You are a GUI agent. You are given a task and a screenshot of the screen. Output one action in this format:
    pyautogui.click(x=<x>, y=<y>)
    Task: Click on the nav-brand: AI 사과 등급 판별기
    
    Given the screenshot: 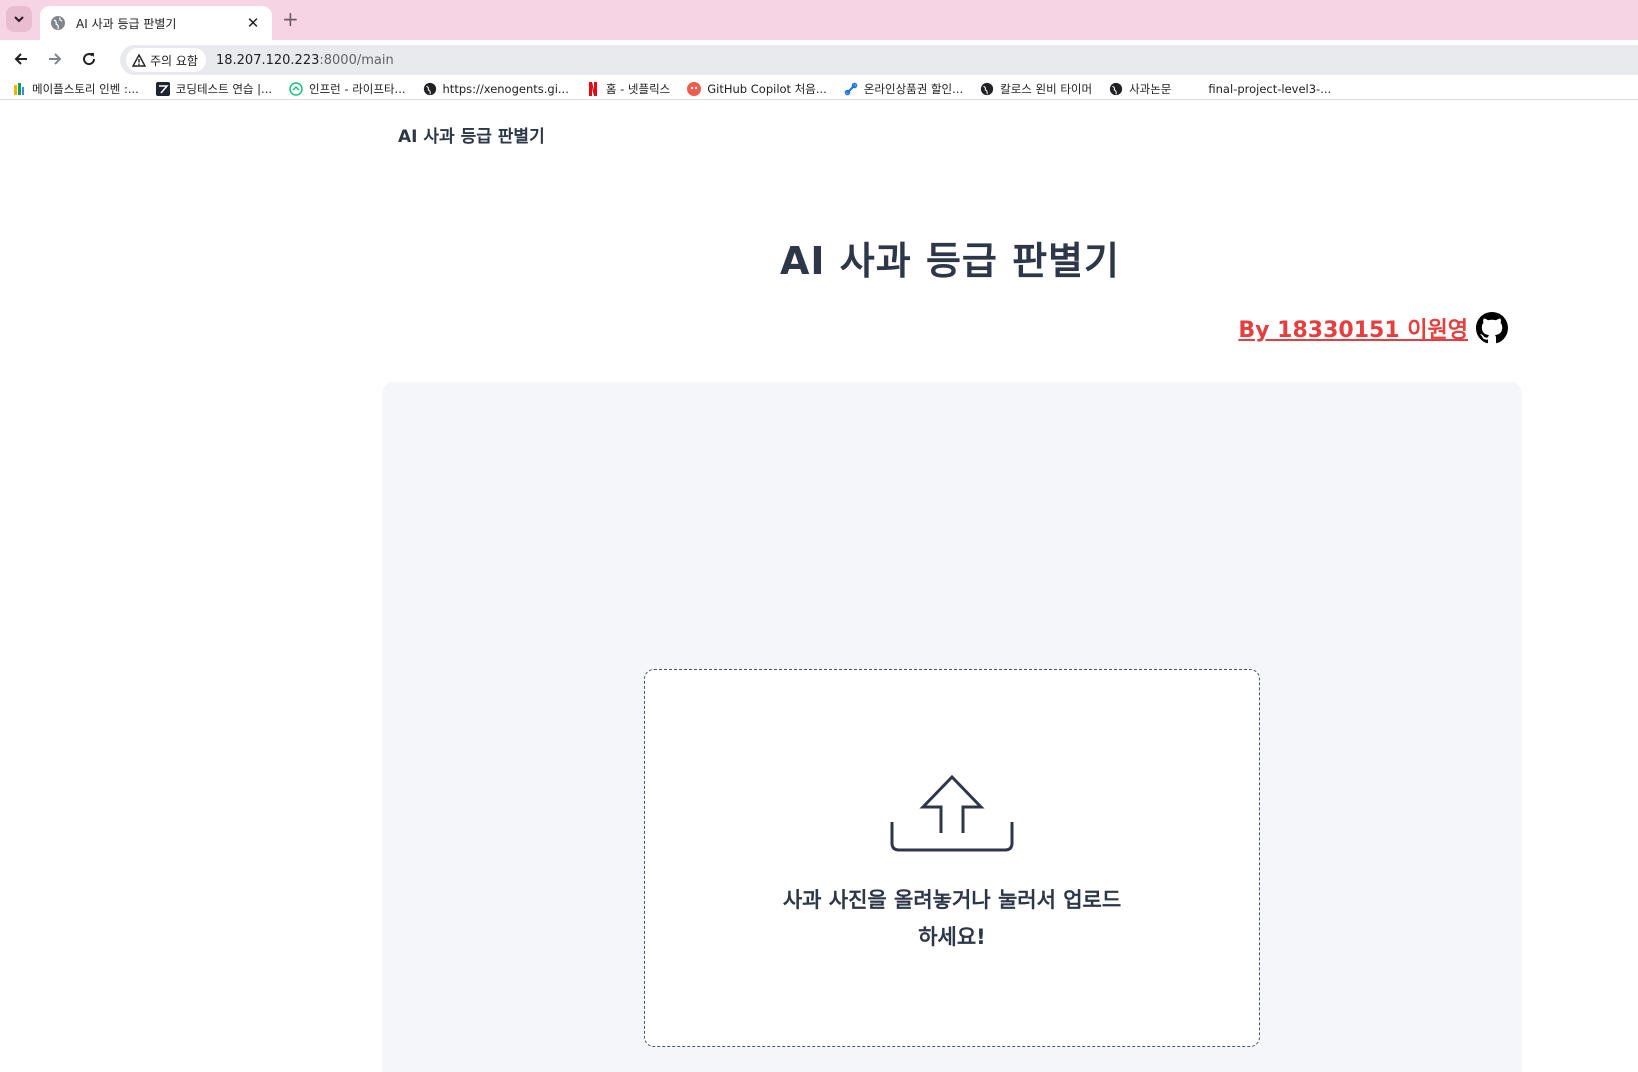 What is the action you would take?
    pyautogui.click(x=471, y=134)
    